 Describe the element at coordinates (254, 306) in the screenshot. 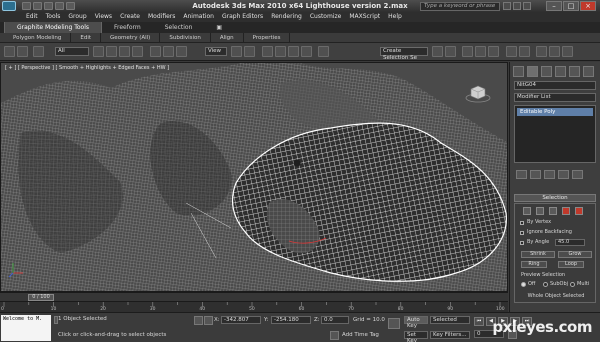

I see `trackbar: 0 10 20 30 40 50 60 70 80 90 100` at that location.